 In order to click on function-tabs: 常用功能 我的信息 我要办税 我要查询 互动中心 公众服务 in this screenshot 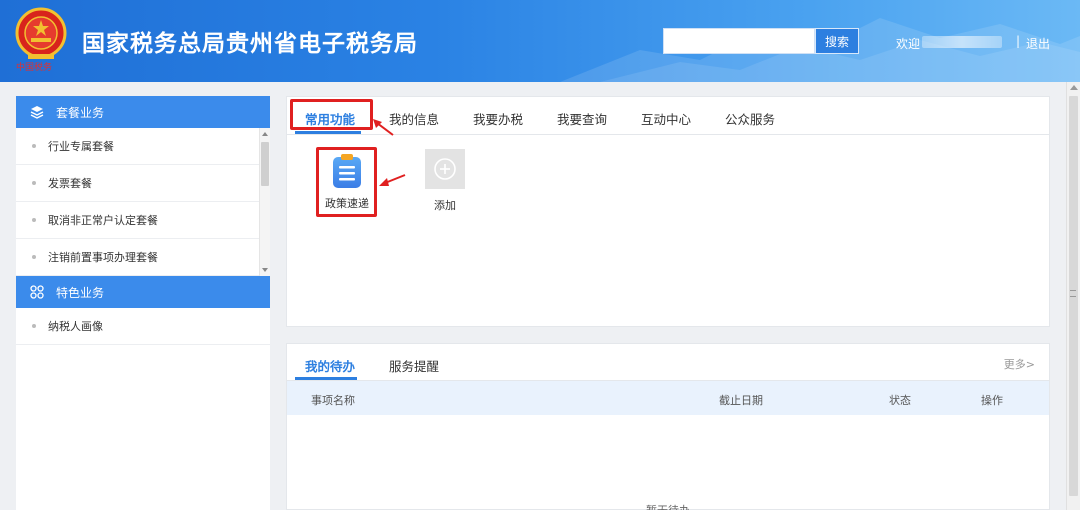, I will do `click(668, 116)`.